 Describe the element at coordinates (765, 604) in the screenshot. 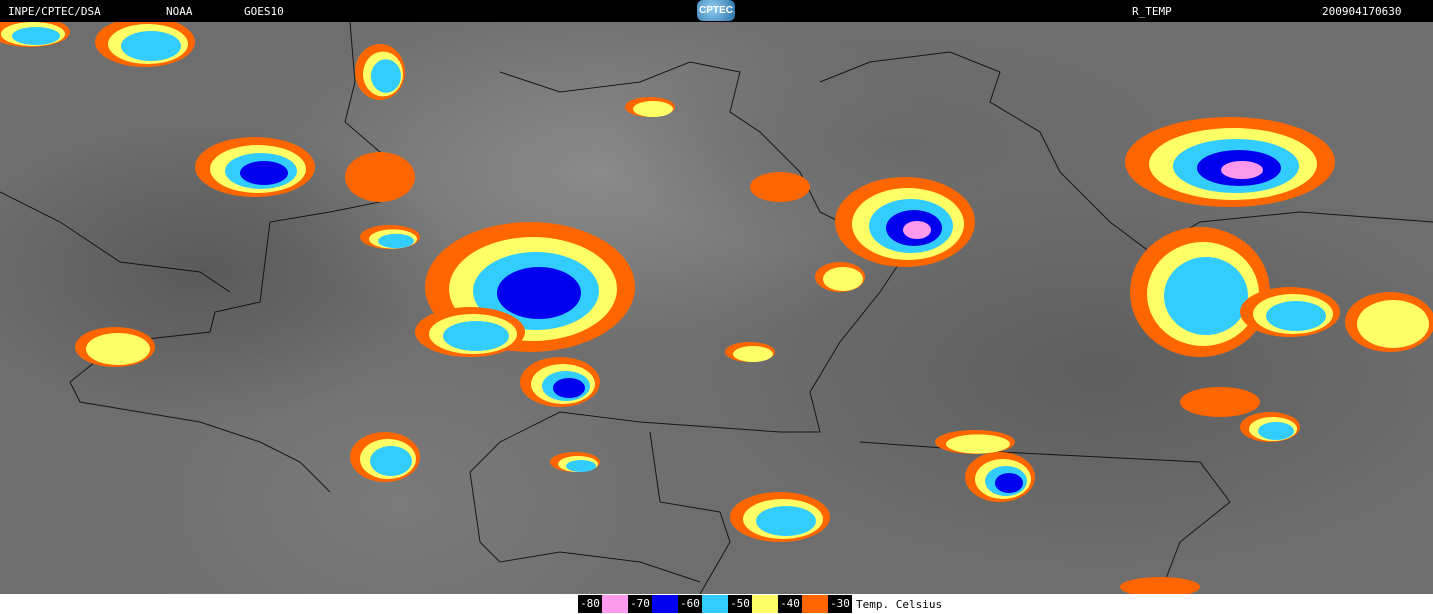

I see `legend-swatch-yellow` at that location.